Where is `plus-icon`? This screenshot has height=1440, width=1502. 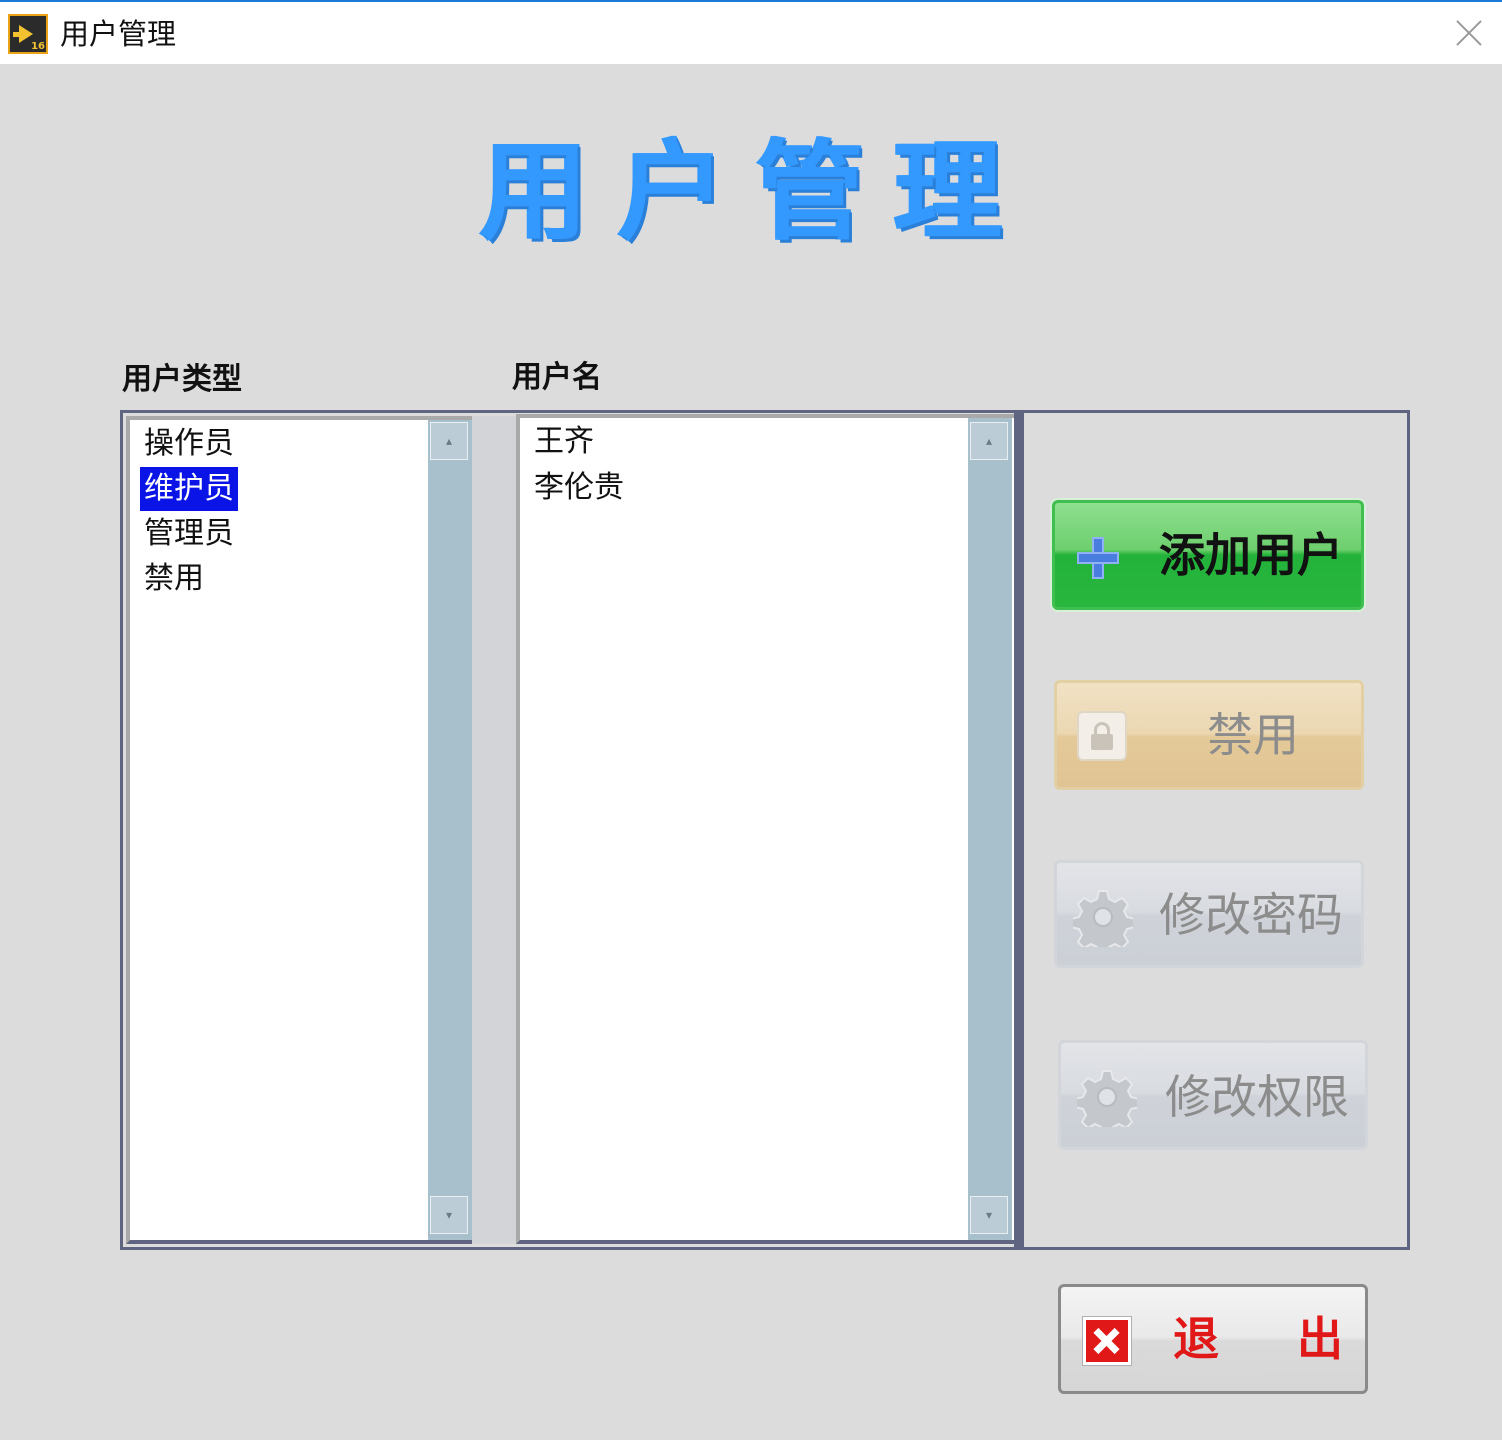
plus-icon is located at coordinates (1098, 558).